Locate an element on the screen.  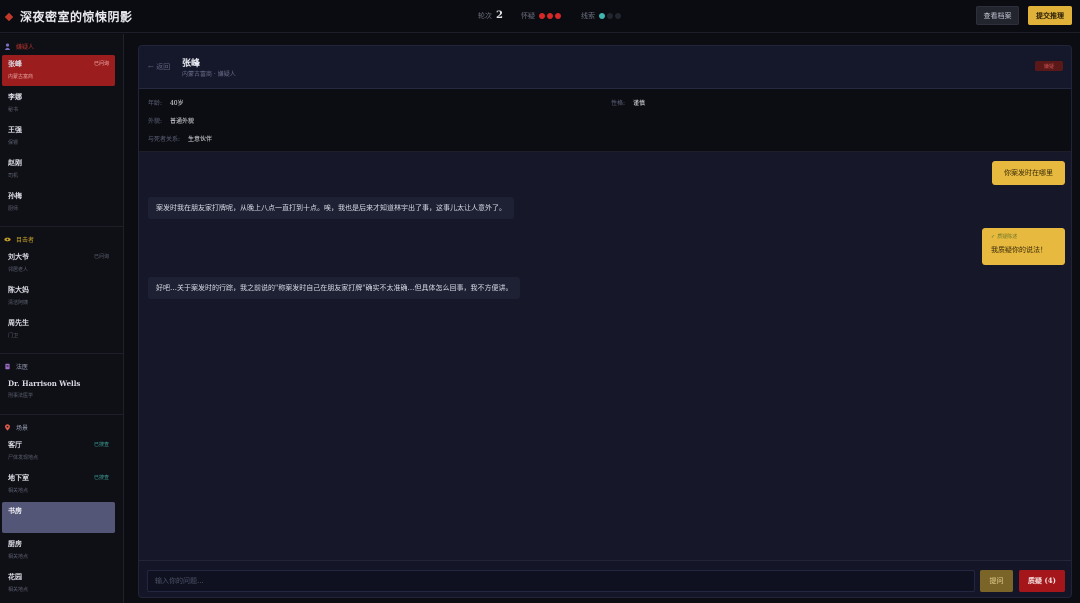
suspects-title: 嫌疑人 is located at coordinates (25, 47).